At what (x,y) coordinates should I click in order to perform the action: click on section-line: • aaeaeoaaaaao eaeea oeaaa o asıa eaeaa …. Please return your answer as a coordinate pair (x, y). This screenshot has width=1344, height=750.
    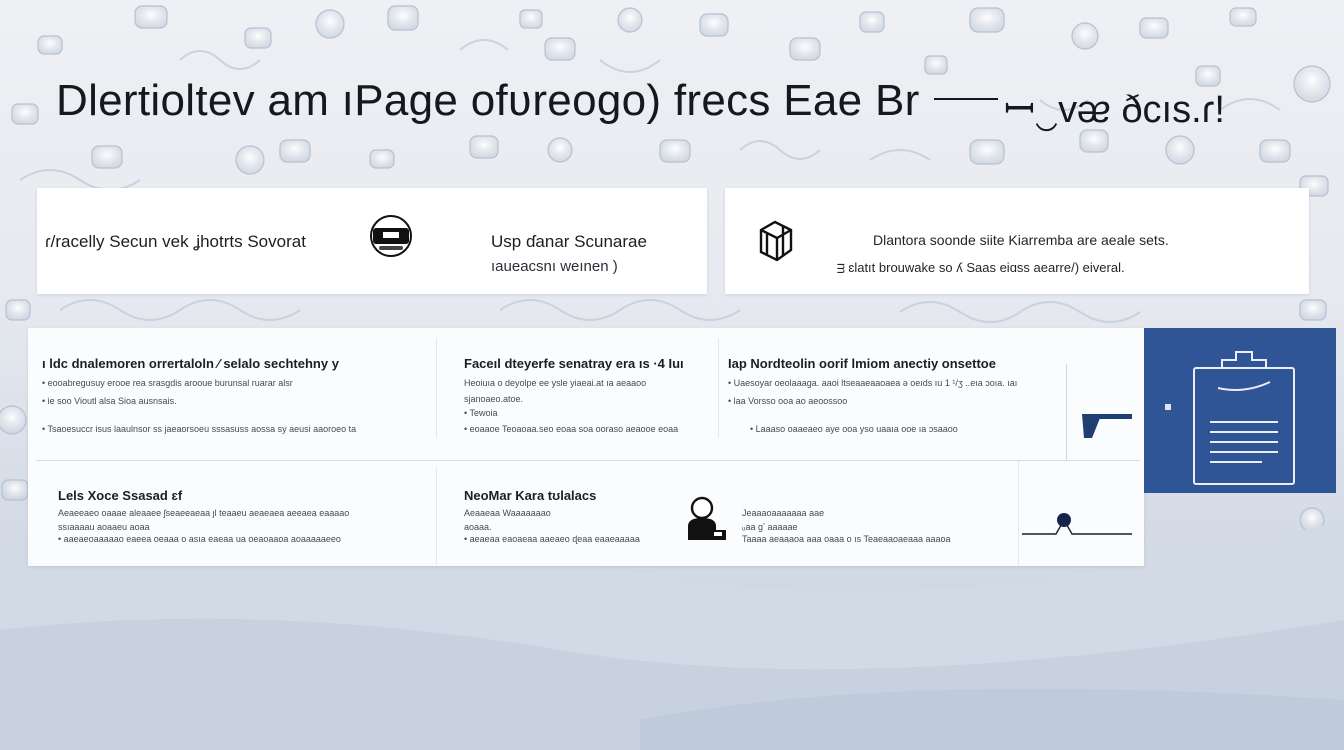
    Looking at the image, I should click on (199, 539).